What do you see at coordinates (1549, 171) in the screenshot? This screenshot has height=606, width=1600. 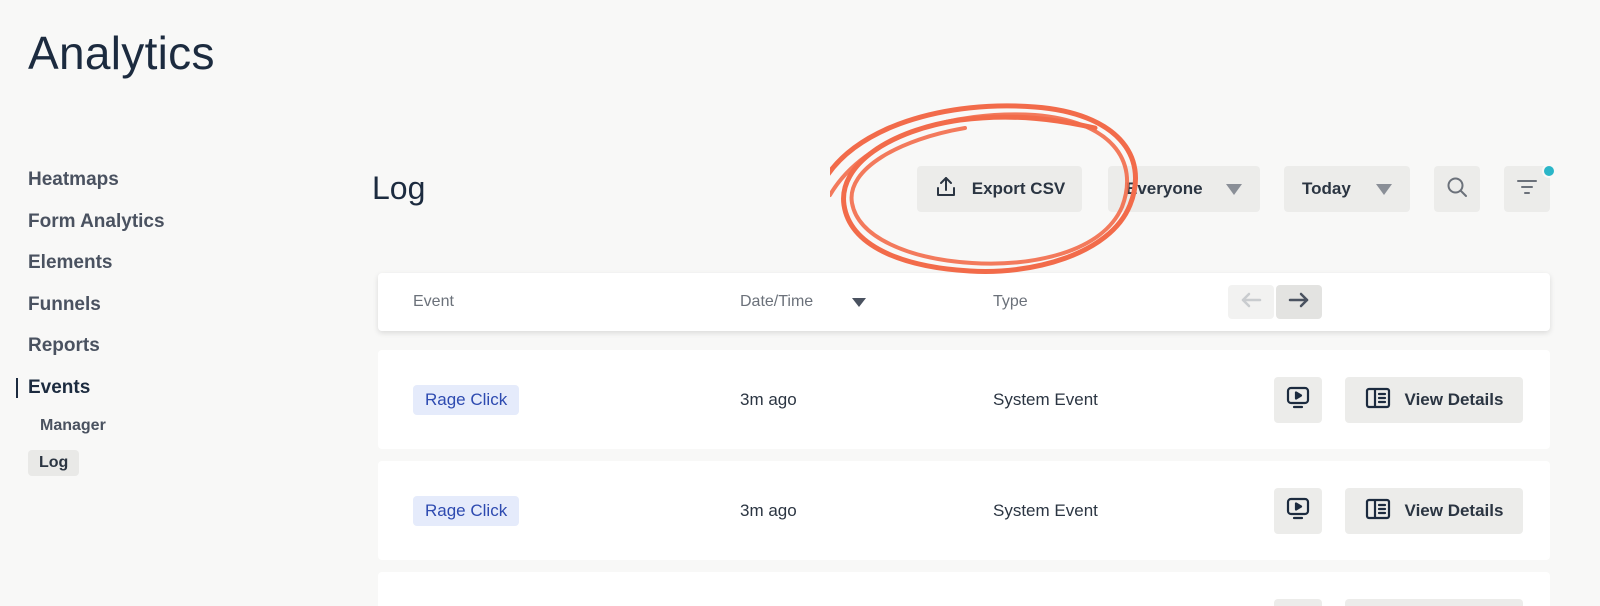 I see `filter-notification-dot` at bounding box center [1549, 171].